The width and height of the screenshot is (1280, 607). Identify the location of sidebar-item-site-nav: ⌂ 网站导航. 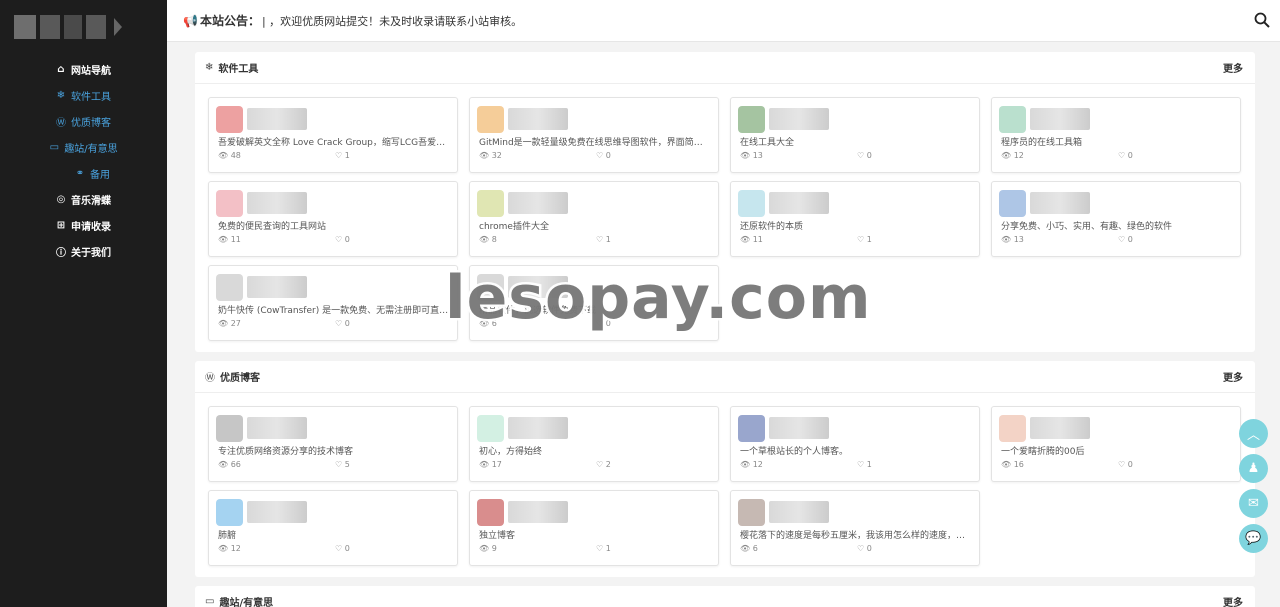
(83, 69).